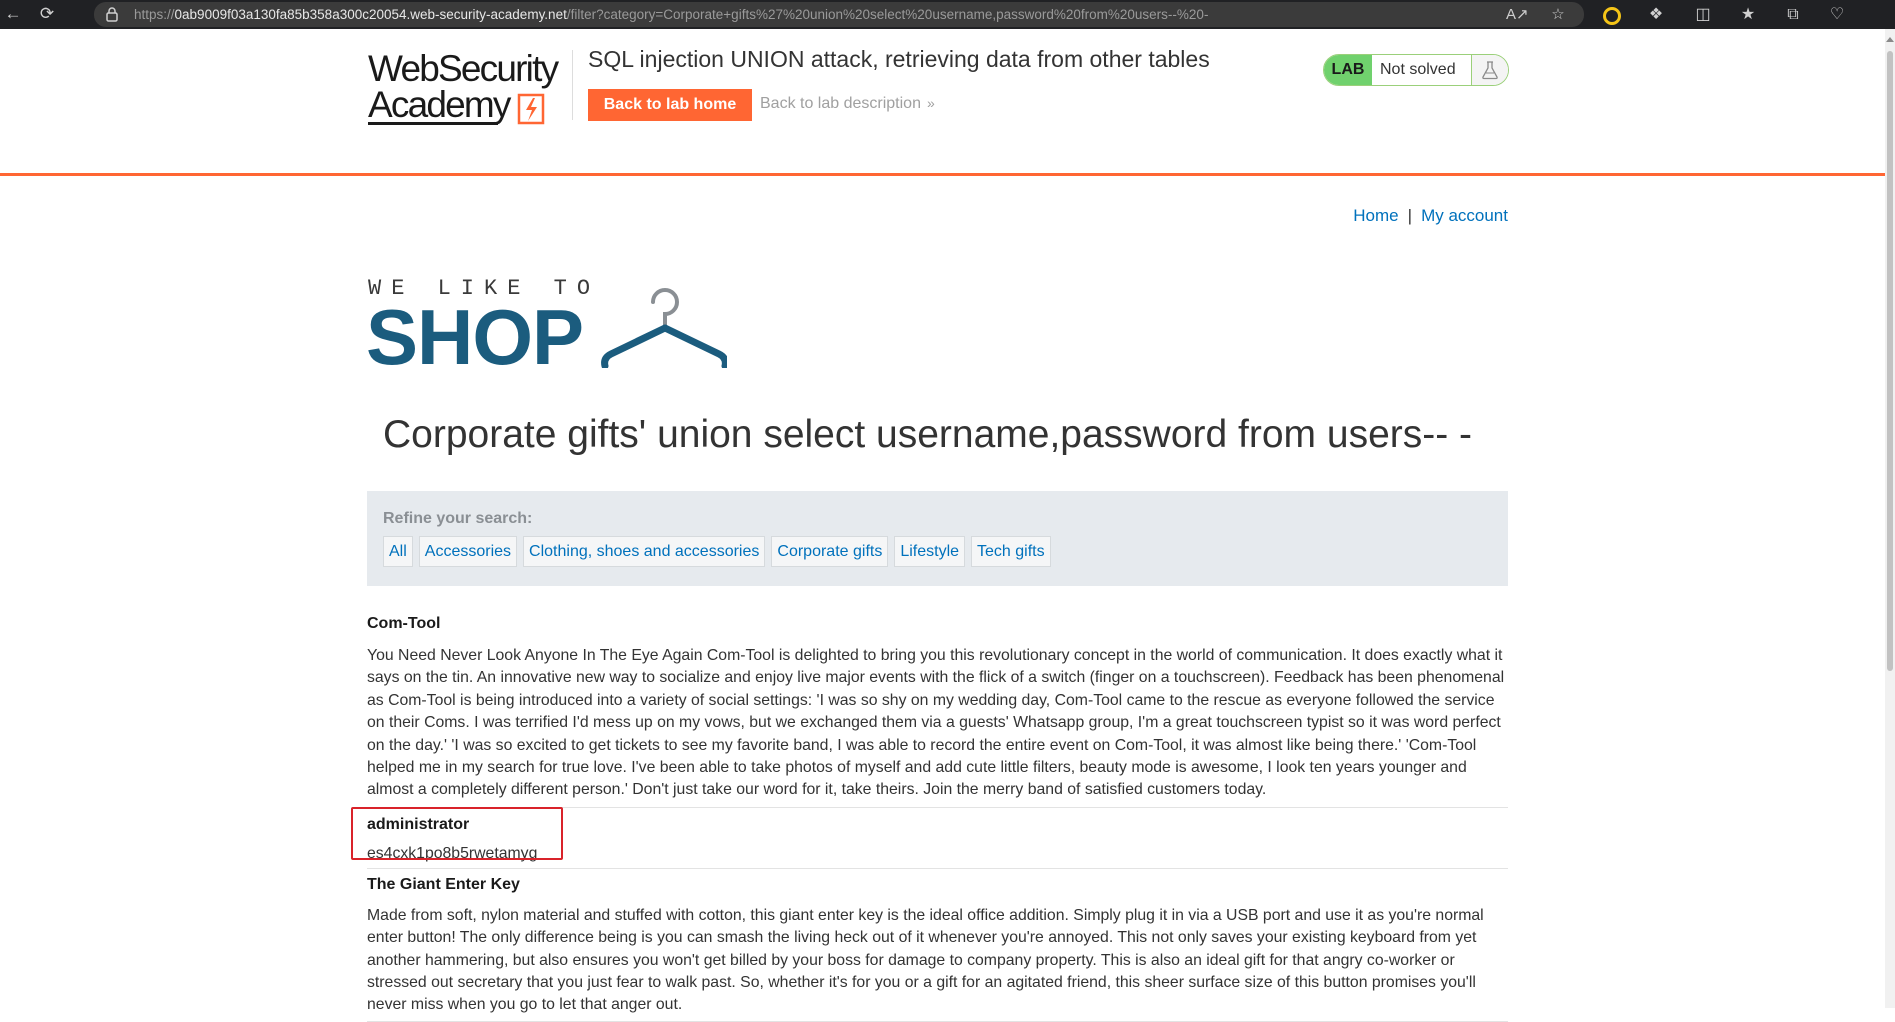 The image size is (1895, 1022). I want to click on extension-ring-icon, so click(1612, 16).